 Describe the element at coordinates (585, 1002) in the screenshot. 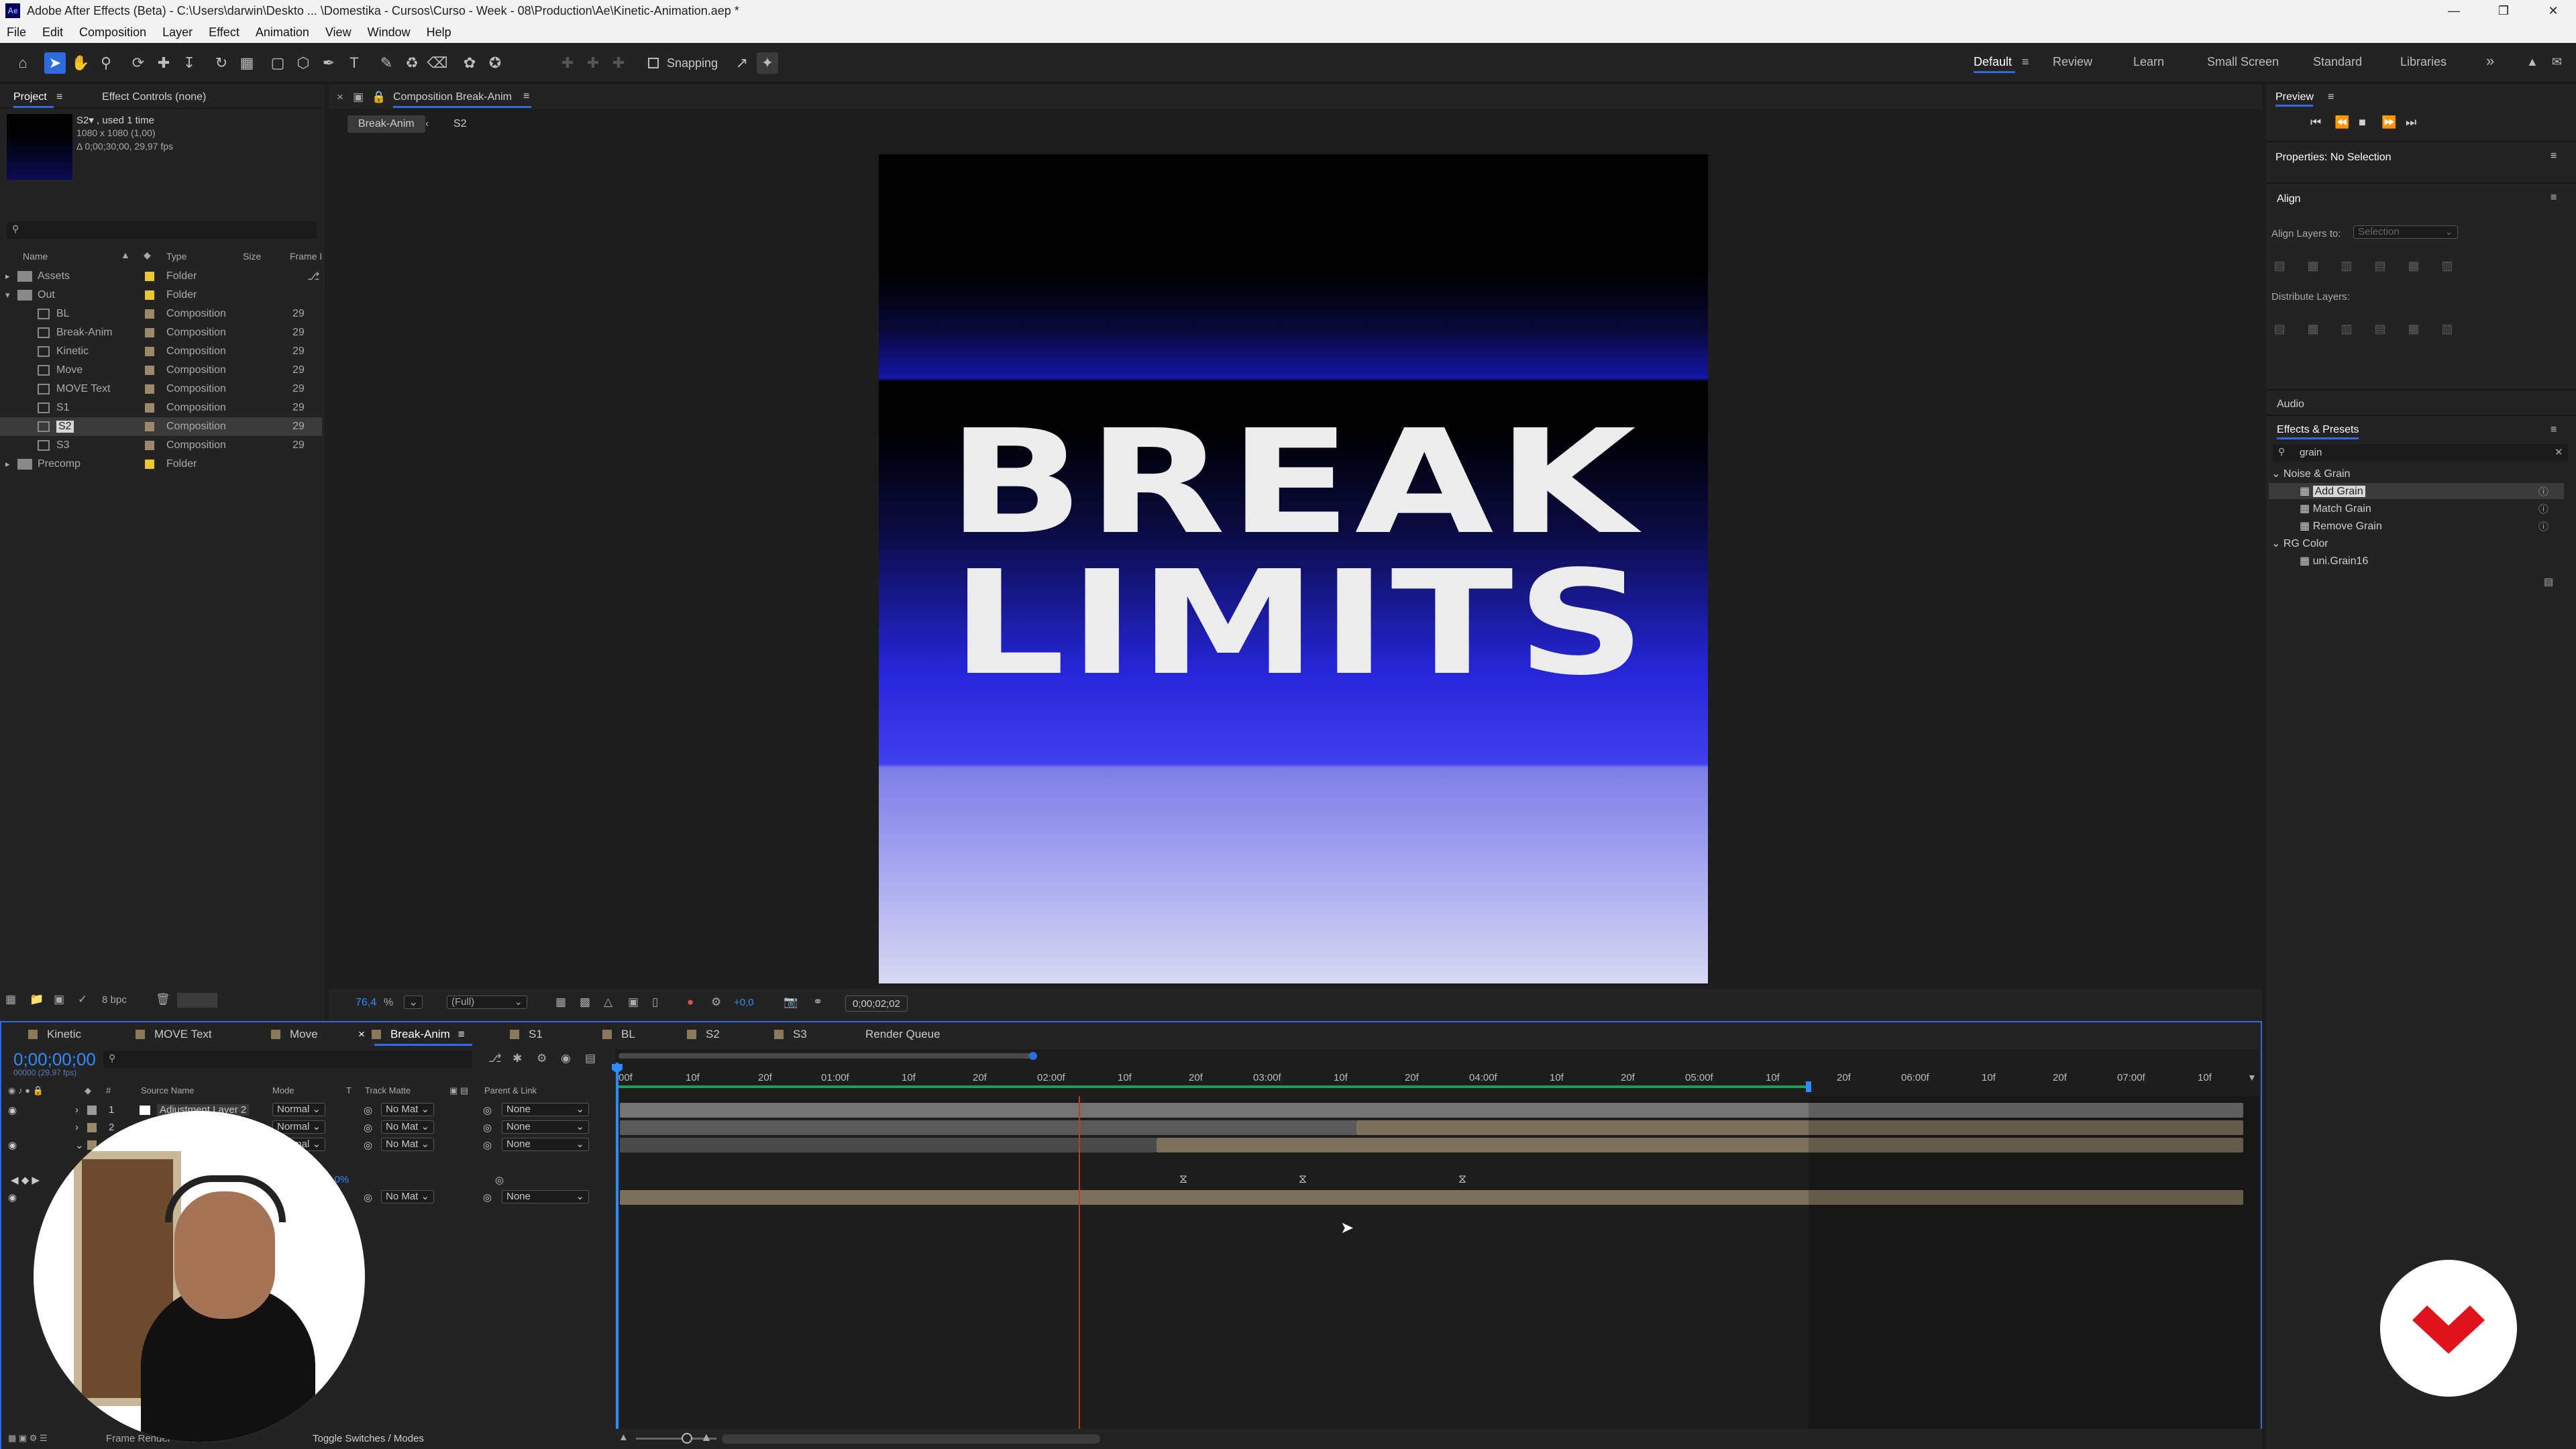

I see `transparency-grid-icon: ▩` at that location.